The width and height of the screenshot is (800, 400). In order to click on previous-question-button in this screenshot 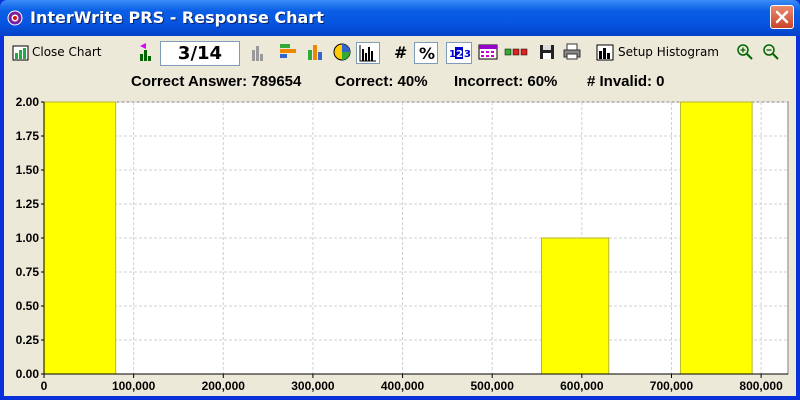, I will do `click(147, 53)`.